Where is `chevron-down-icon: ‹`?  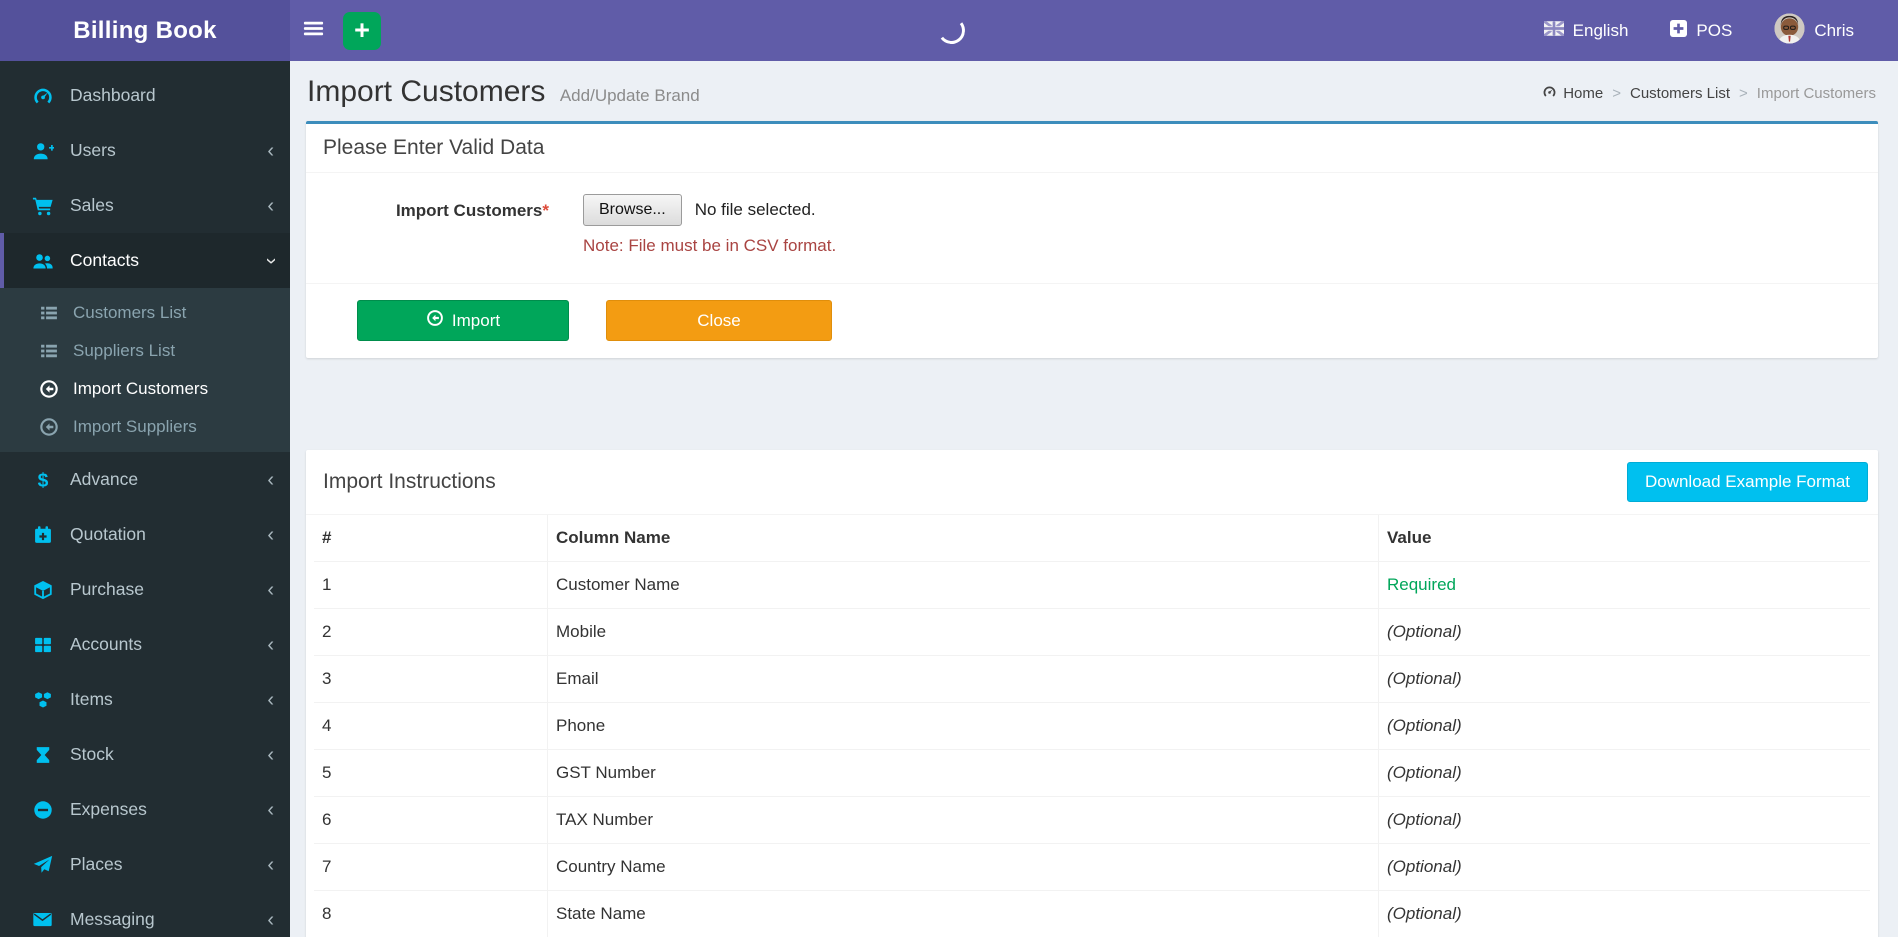
chevron-down-icon: ‹ is located at coordinates (270, 260).